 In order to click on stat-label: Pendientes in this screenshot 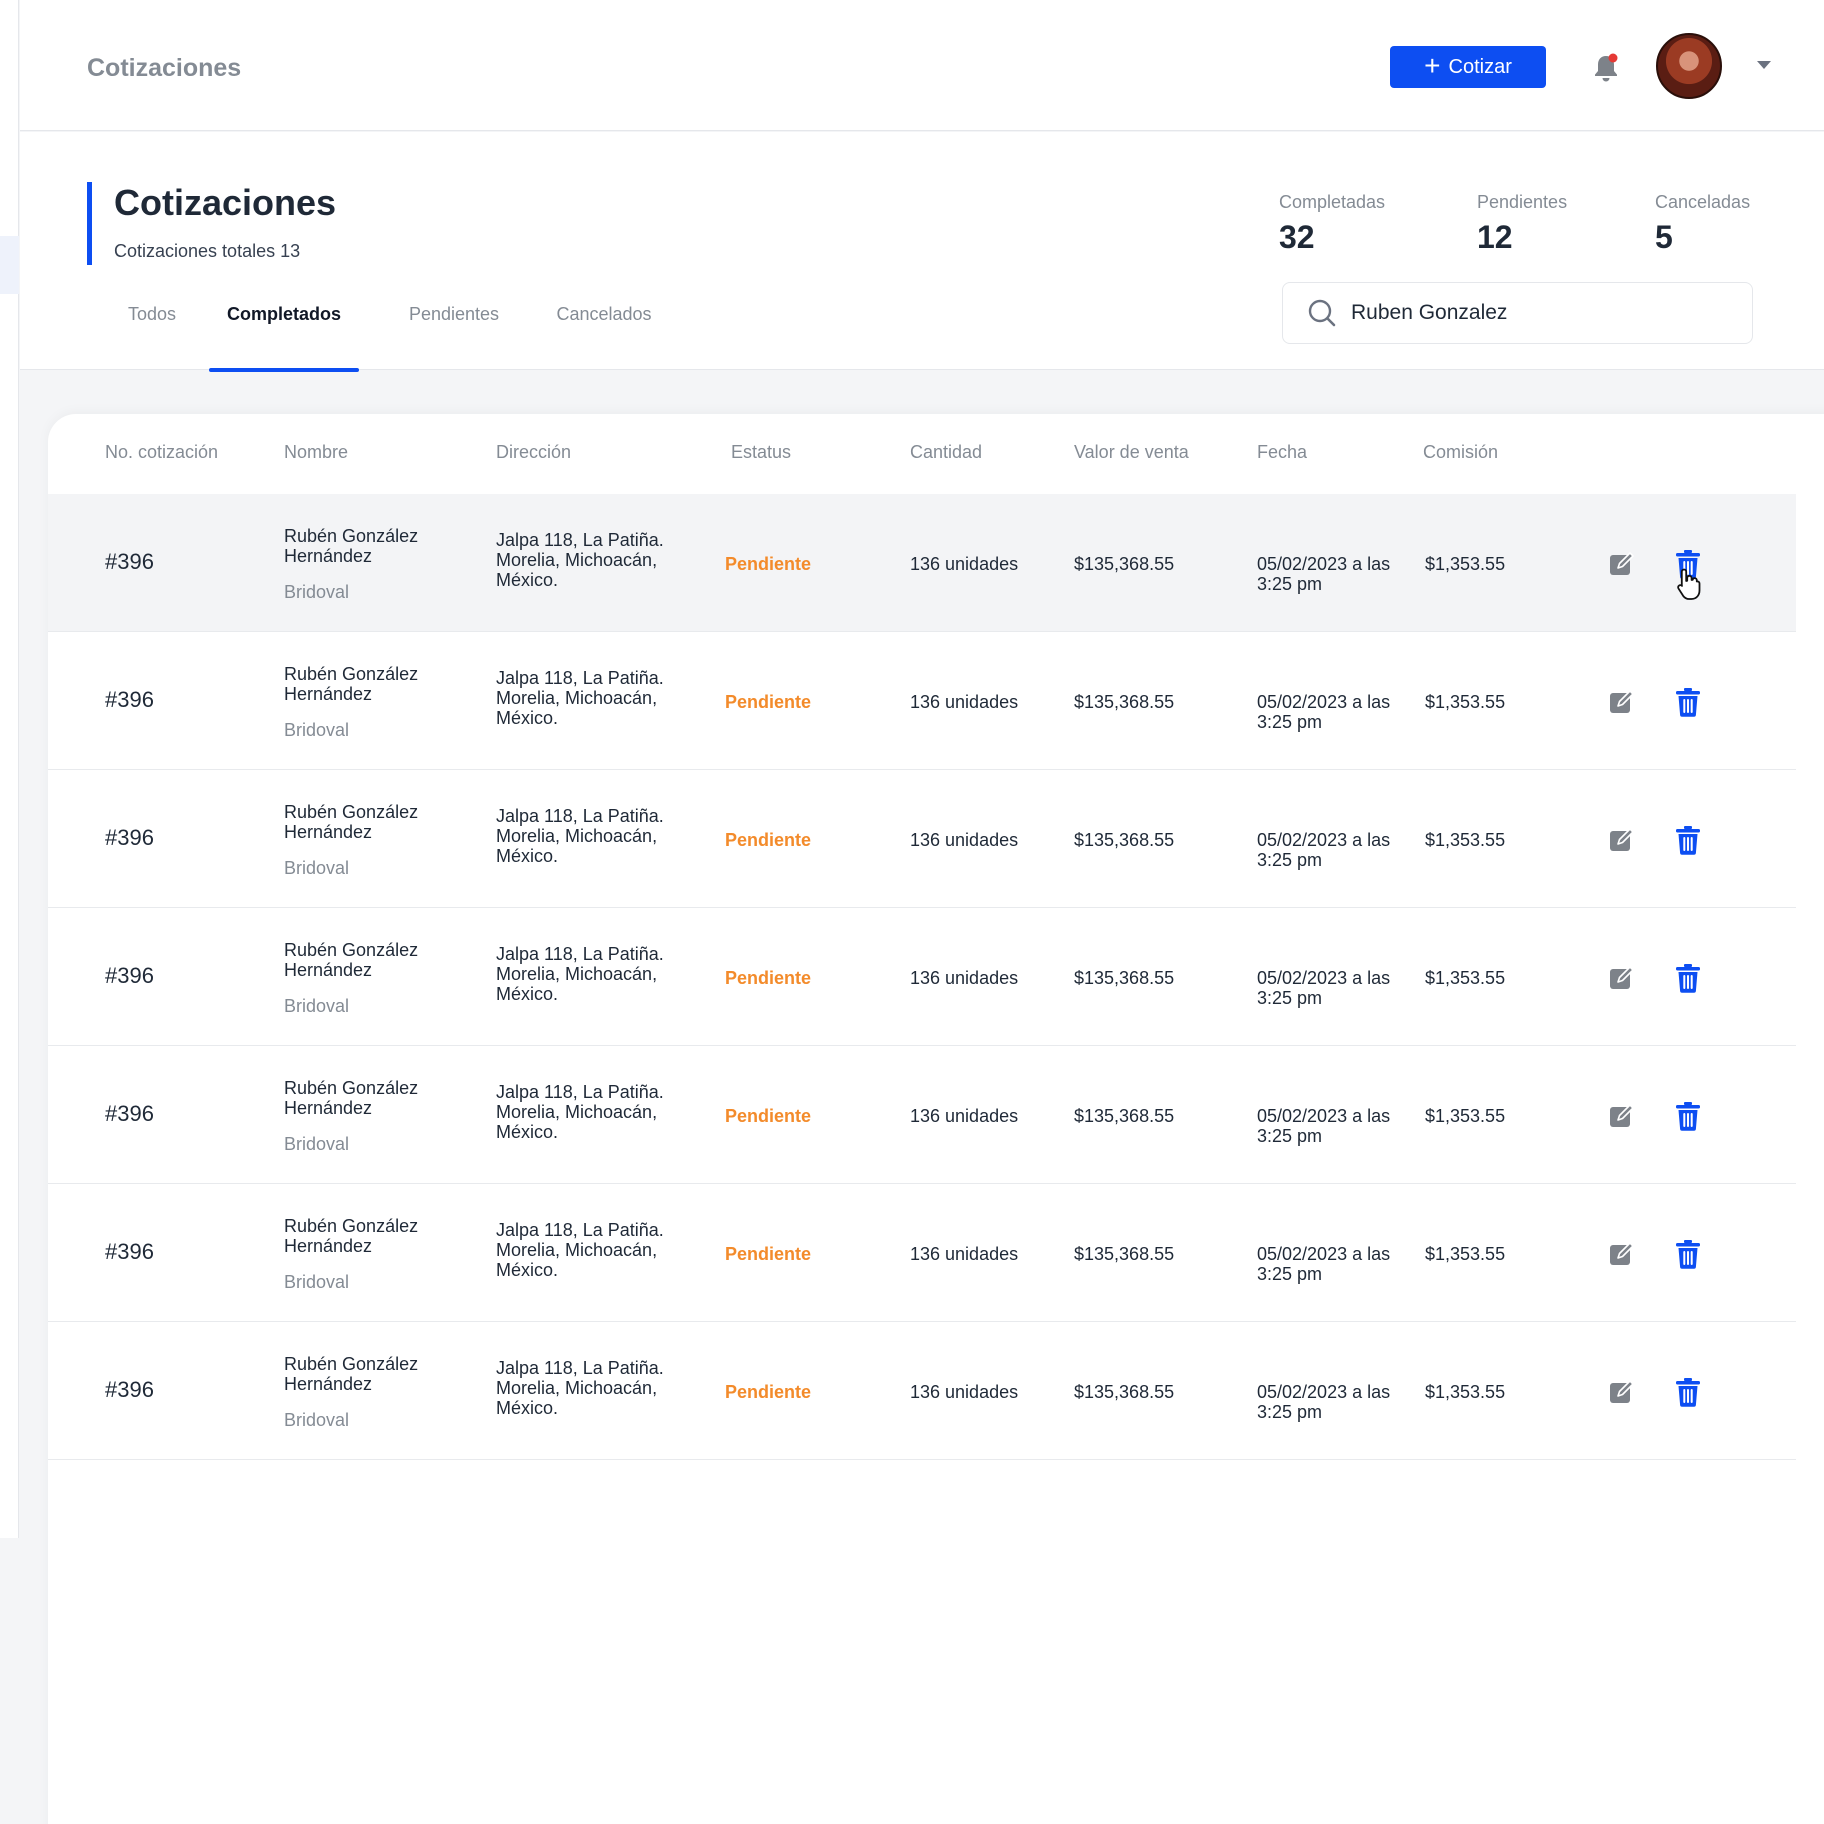, I will do `click(1522, 202)`.